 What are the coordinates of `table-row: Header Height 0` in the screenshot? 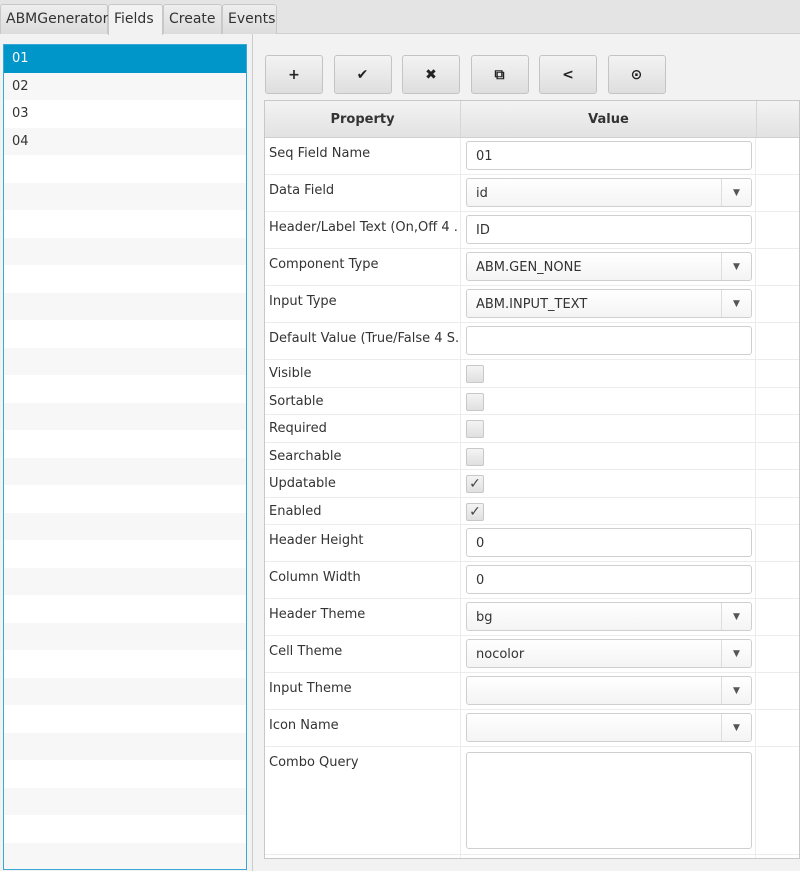 It's located at (532, 543).